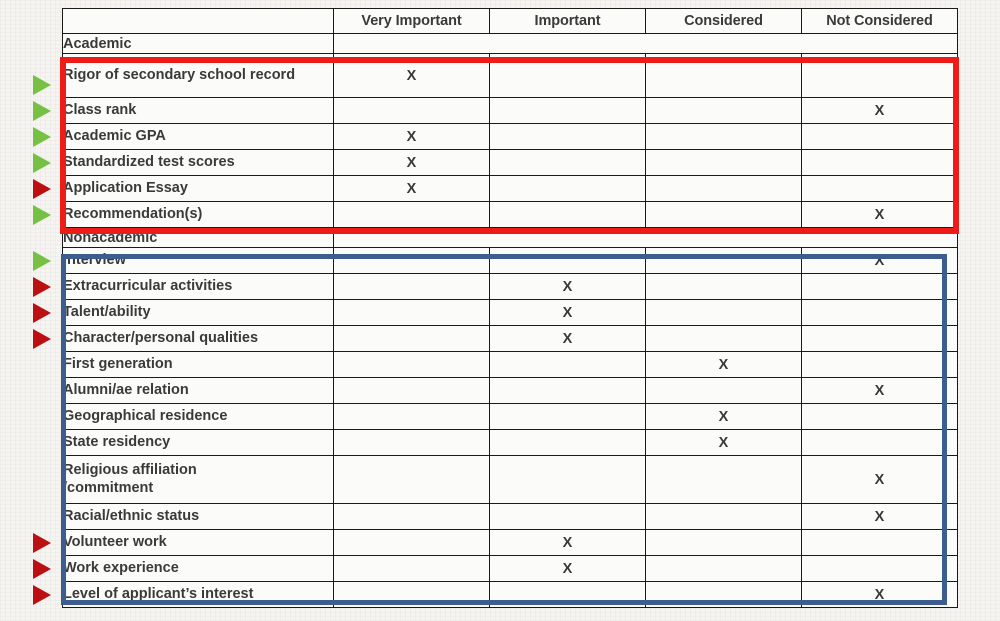 The height and width of the screenshot is (621, 1000). I want to click on table-row: Racial/ethnic status X, so click(510, 516).